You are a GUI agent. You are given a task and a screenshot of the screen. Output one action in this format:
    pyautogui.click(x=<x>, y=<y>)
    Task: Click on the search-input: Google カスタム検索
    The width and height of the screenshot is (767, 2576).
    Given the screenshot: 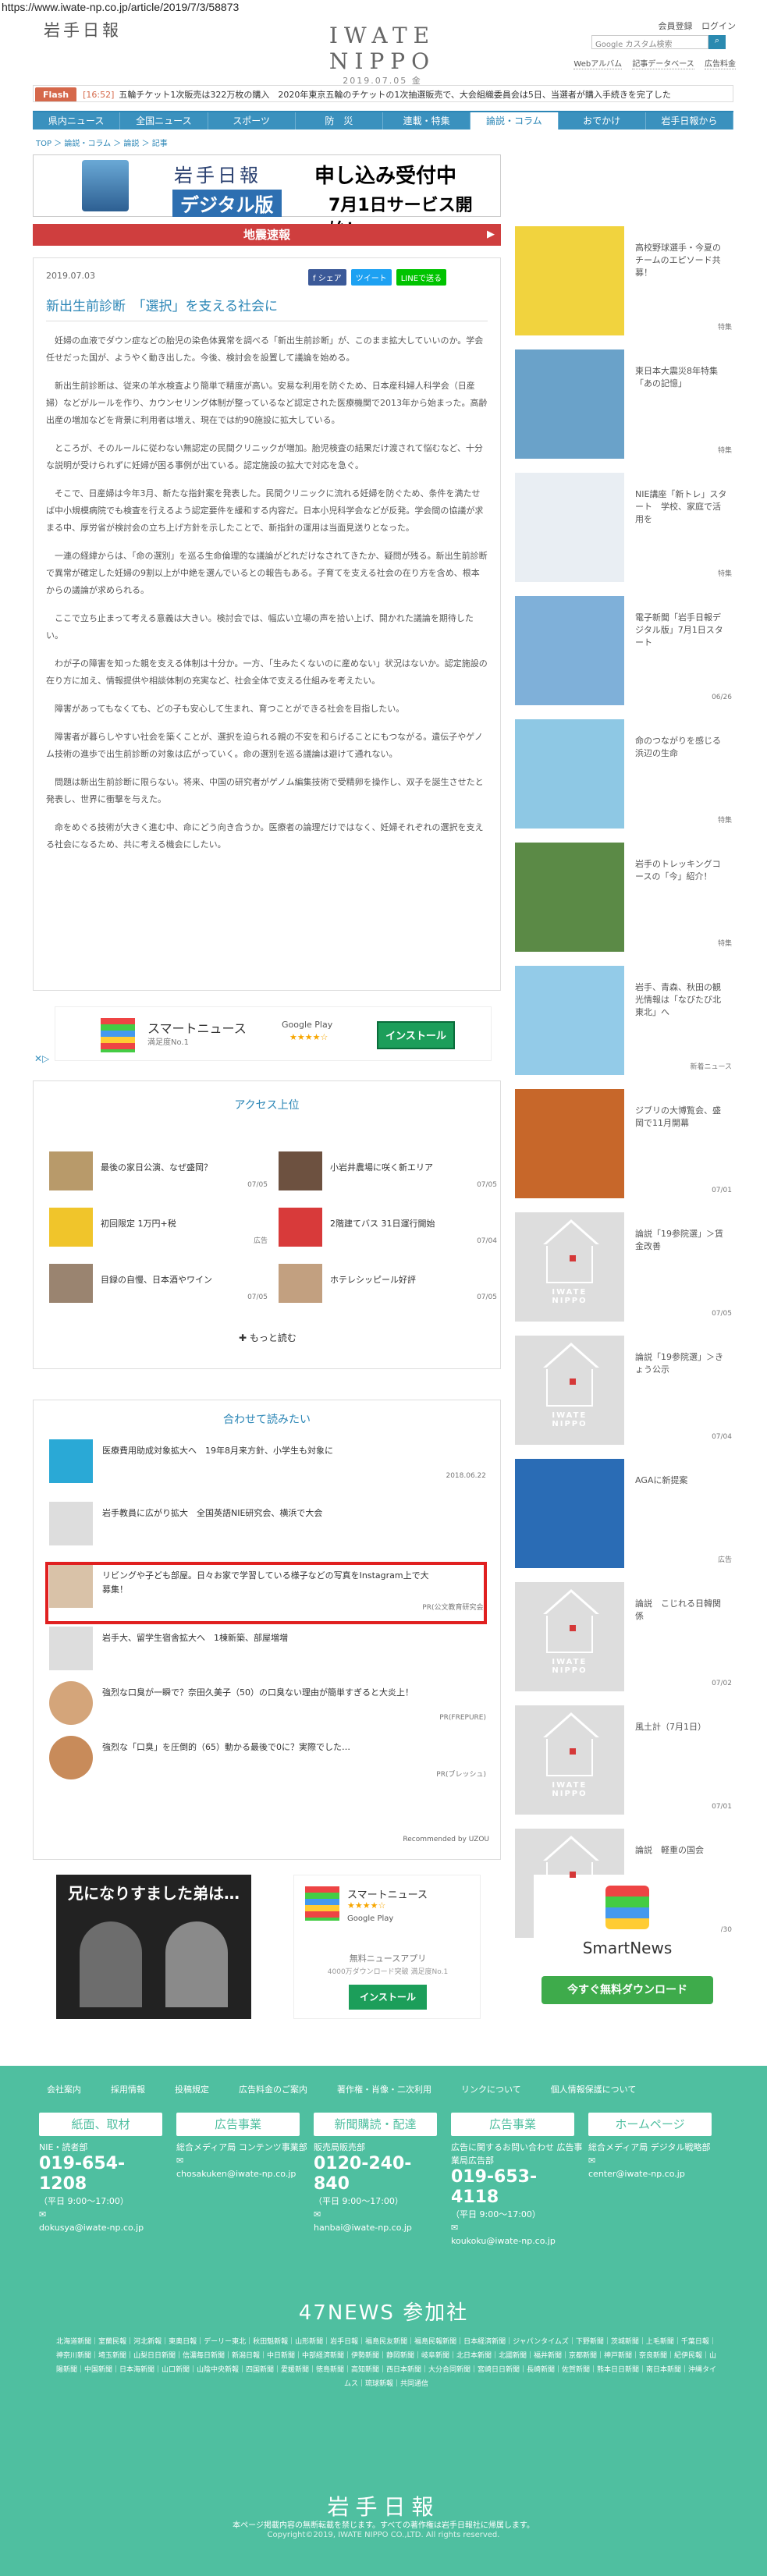 What is the action you would take?
    pyautogui.click(x=649, y=42)
    